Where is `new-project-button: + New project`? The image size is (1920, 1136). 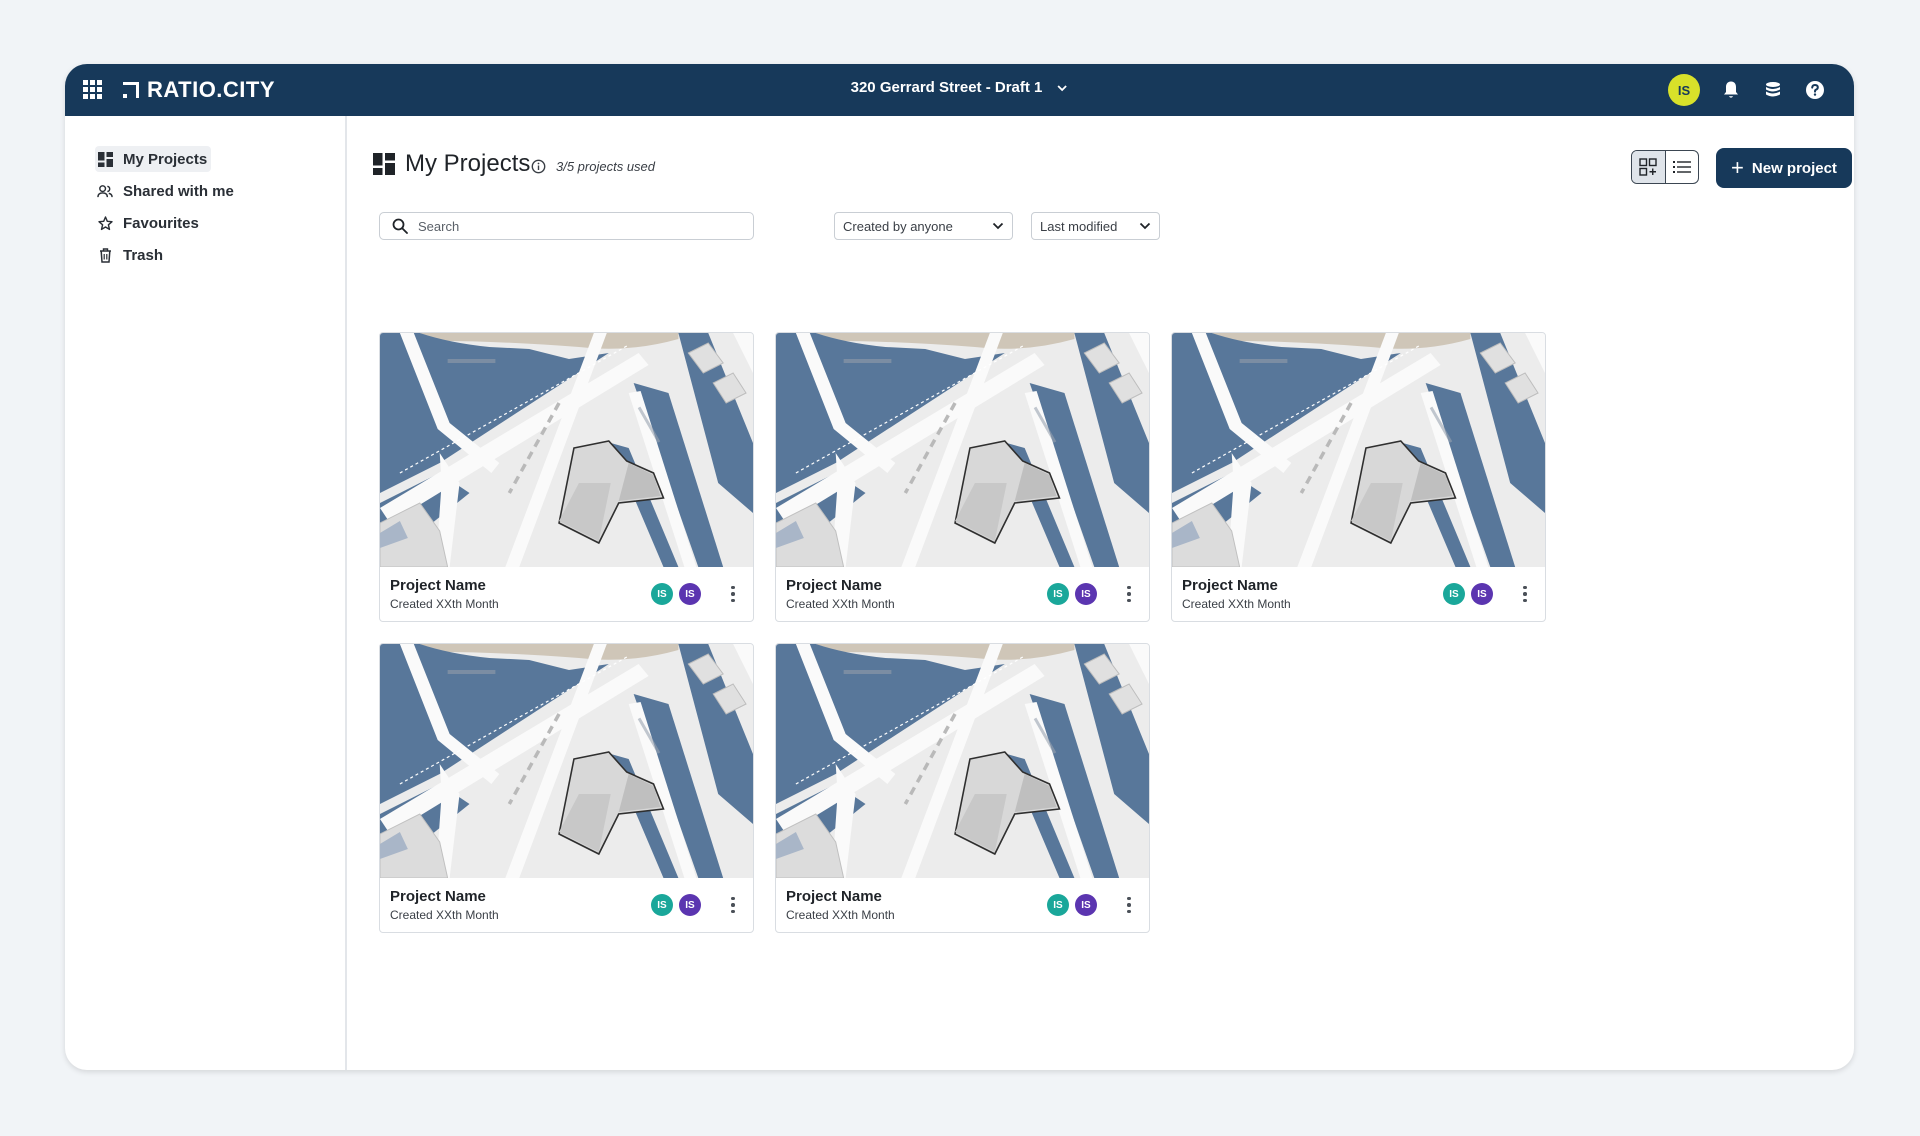
new-project-button: + New project is located at coordinates (1784, 168).